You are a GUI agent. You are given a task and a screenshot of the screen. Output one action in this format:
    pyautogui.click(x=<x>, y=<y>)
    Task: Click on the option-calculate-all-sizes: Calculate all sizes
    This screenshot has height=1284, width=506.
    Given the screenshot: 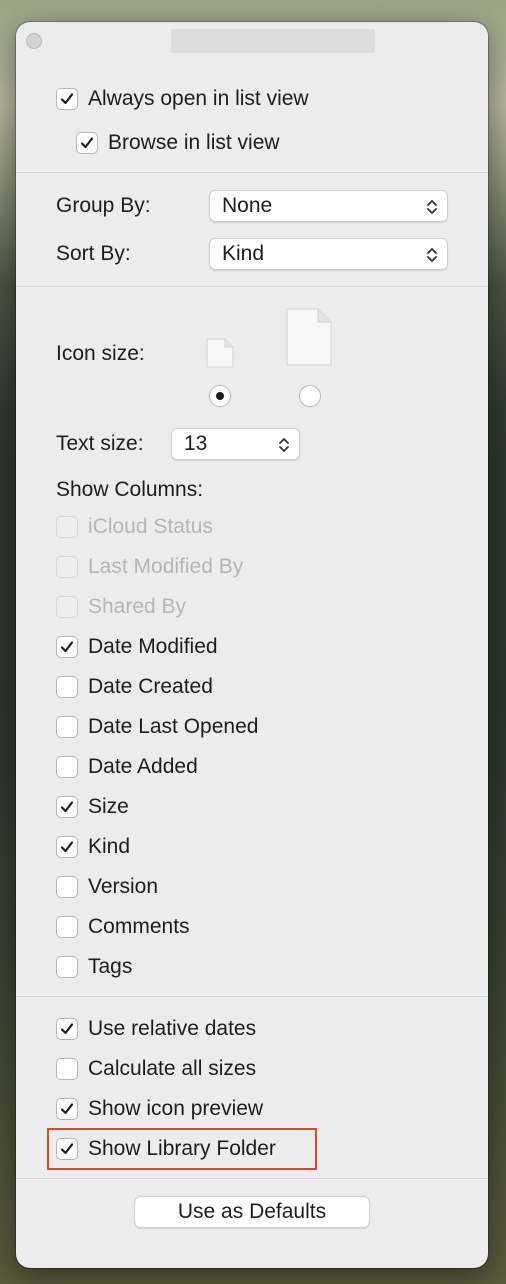 What is the action you would take?
    pyautogui.click(x=156, y=1069)
    